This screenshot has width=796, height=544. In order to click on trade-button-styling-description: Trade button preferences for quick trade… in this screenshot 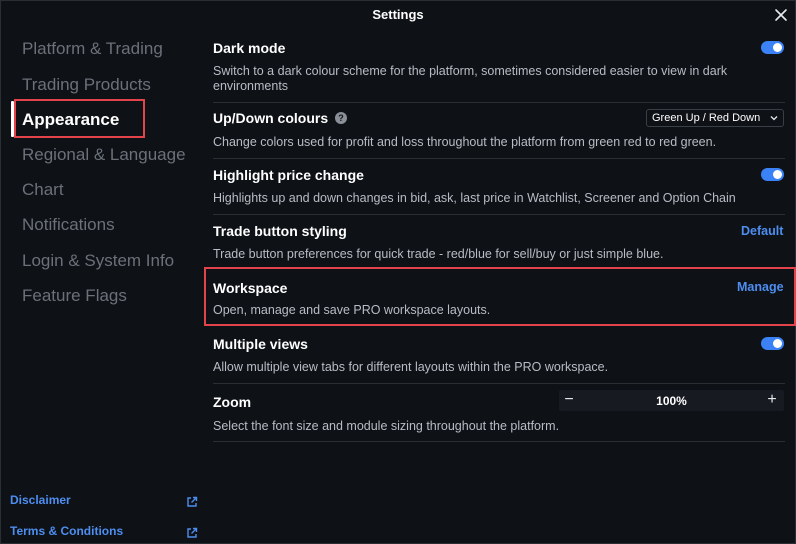, I will do `click(438, 254)`.